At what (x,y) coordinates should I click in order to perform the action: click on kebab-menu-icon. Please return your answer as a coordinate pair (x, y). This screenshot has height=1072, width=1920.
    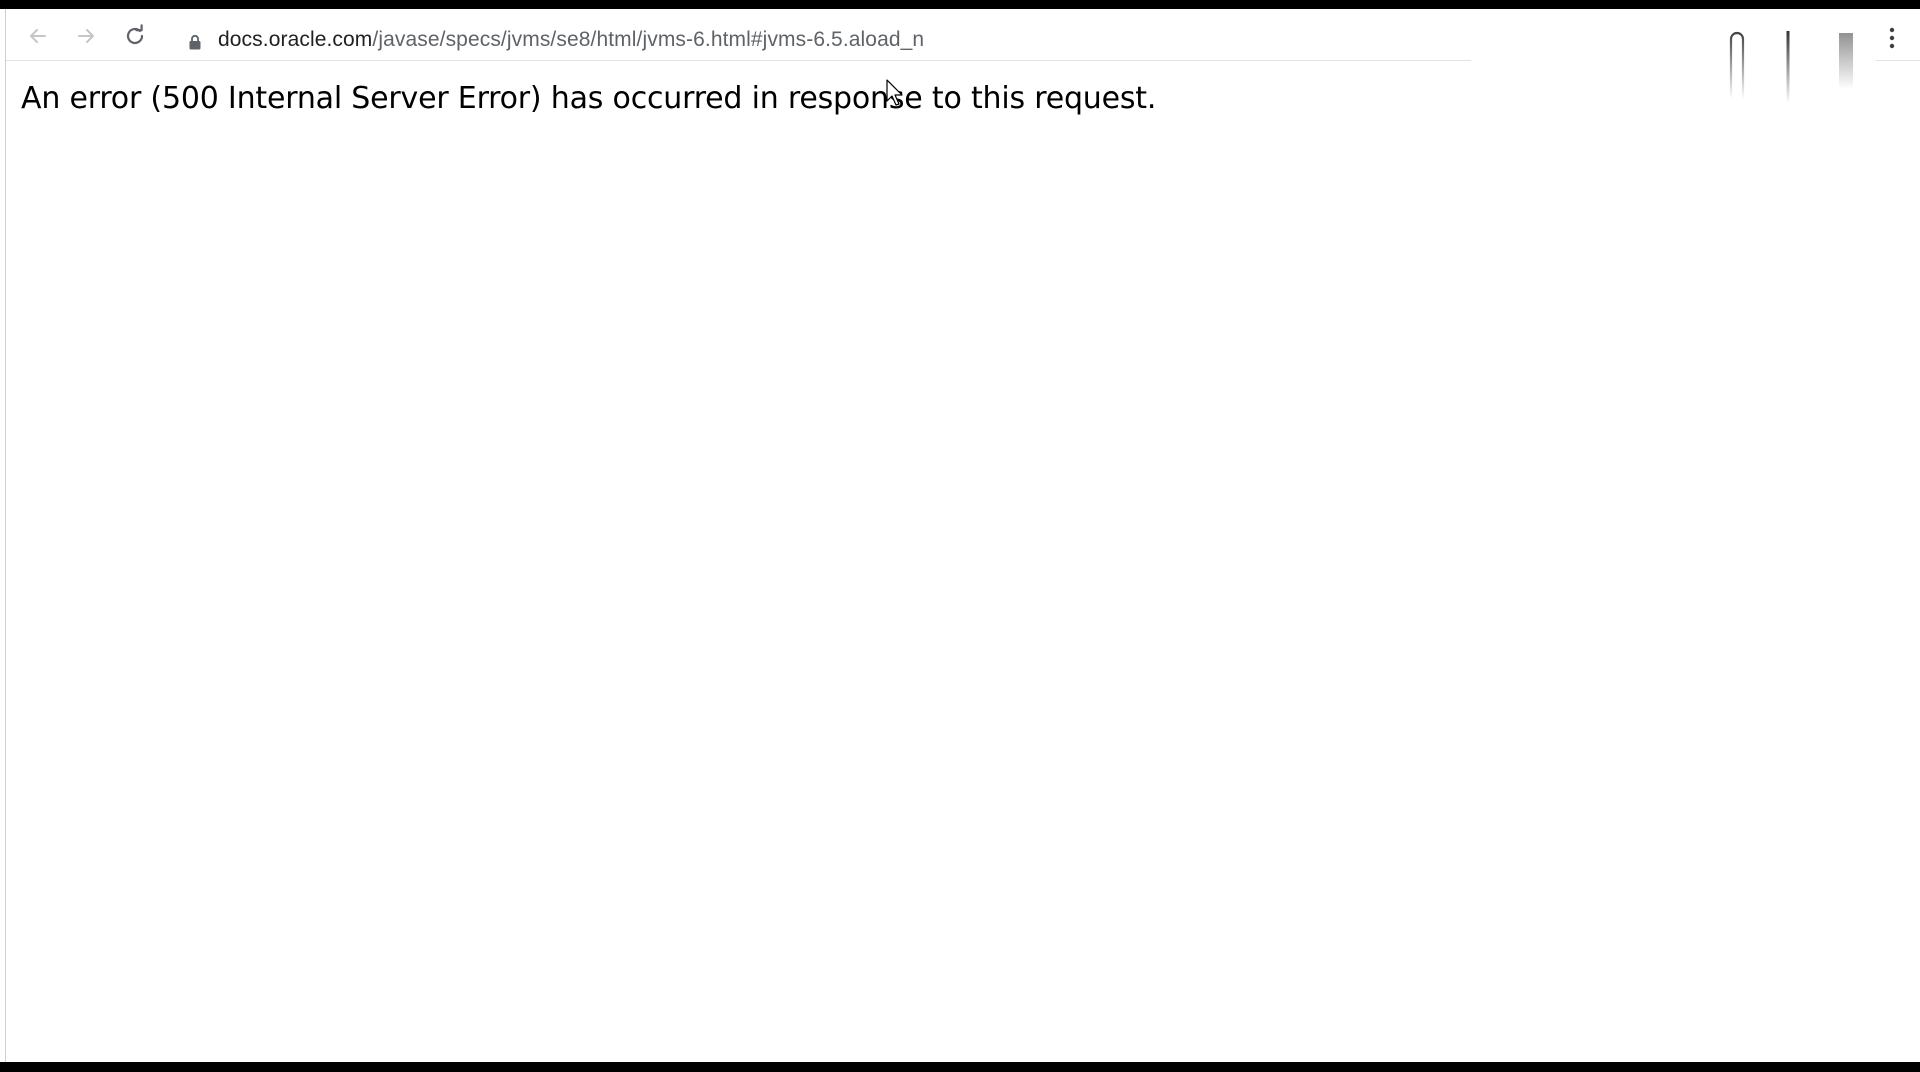
    Looking at the image, I should click on (1892, 38).